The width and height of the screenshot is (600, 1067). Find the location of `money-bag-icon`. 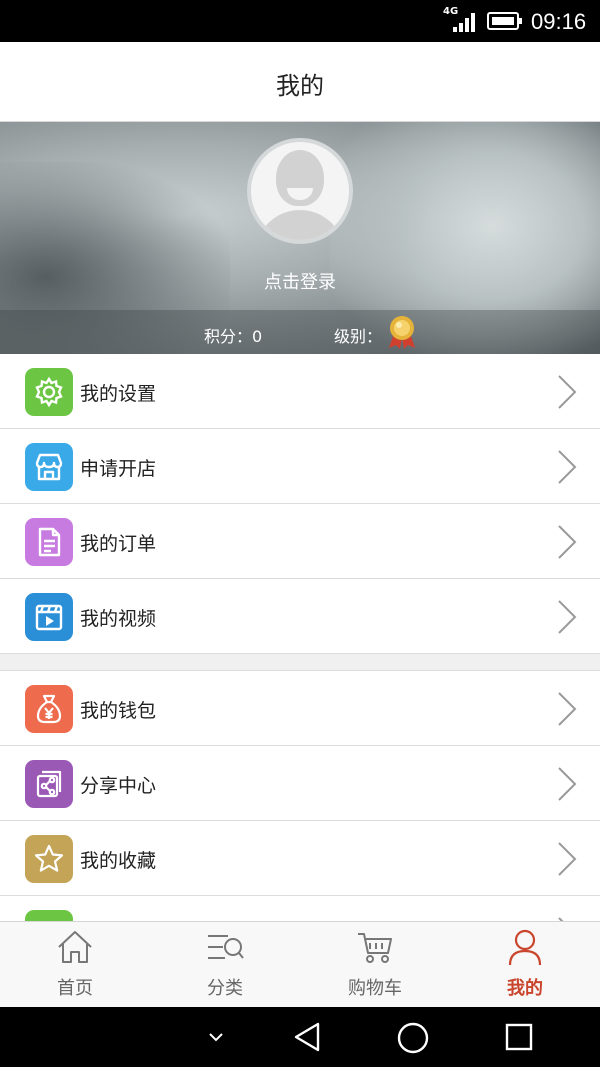

money-bag-icon is located at coordinates (49, 709).